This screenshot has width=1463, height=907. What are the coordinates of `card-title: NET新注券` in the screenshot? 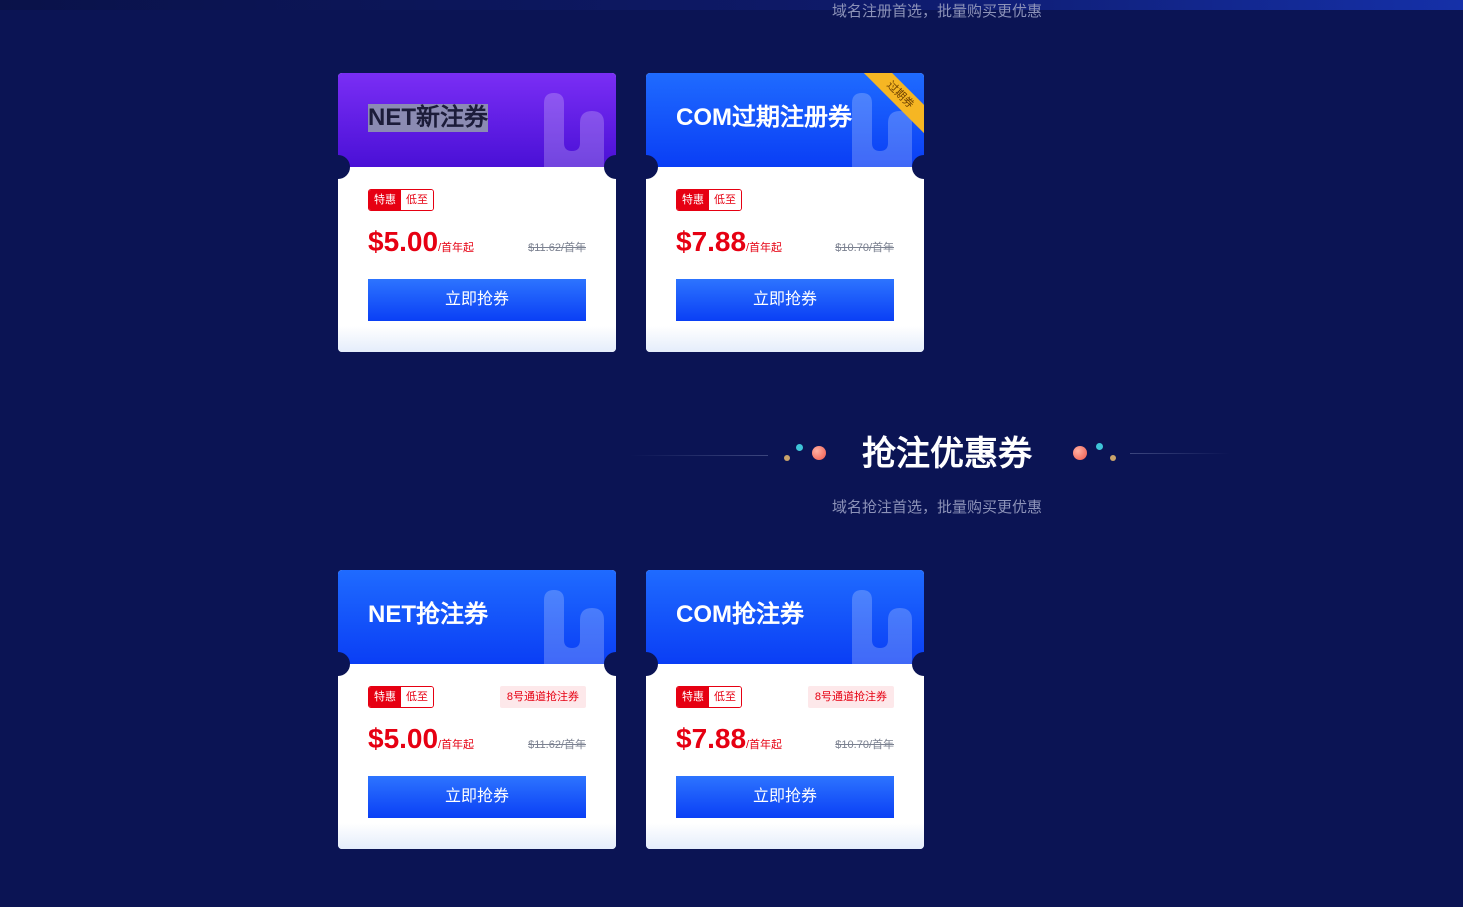 It's located at (428, 118).